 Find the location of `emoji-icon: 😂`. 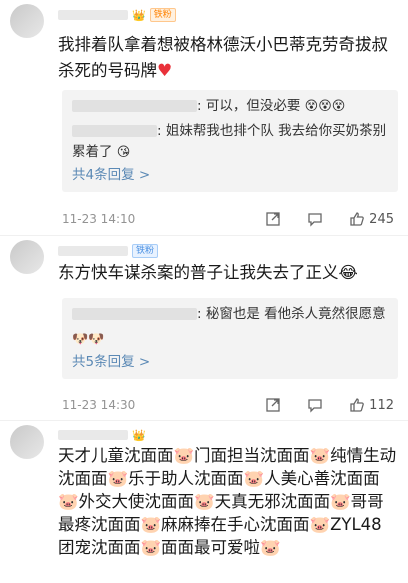

emoji-icon: 😂 is located at coordinates (348, 272).